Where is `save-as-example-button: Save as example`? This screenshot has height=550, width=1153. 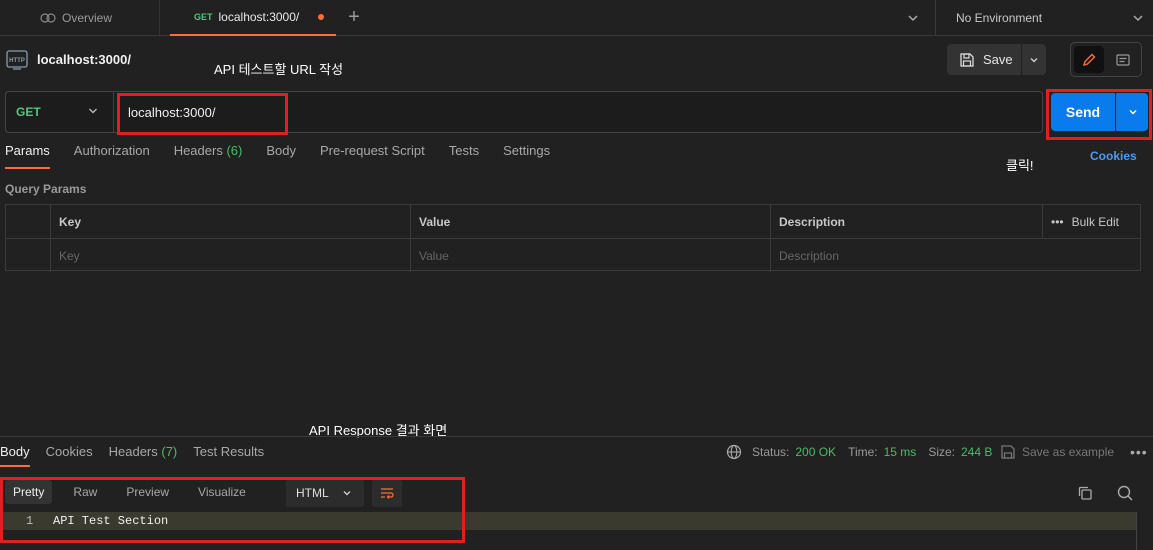 save-as-example-button: Save as example is located at coordinates (1057, 452).